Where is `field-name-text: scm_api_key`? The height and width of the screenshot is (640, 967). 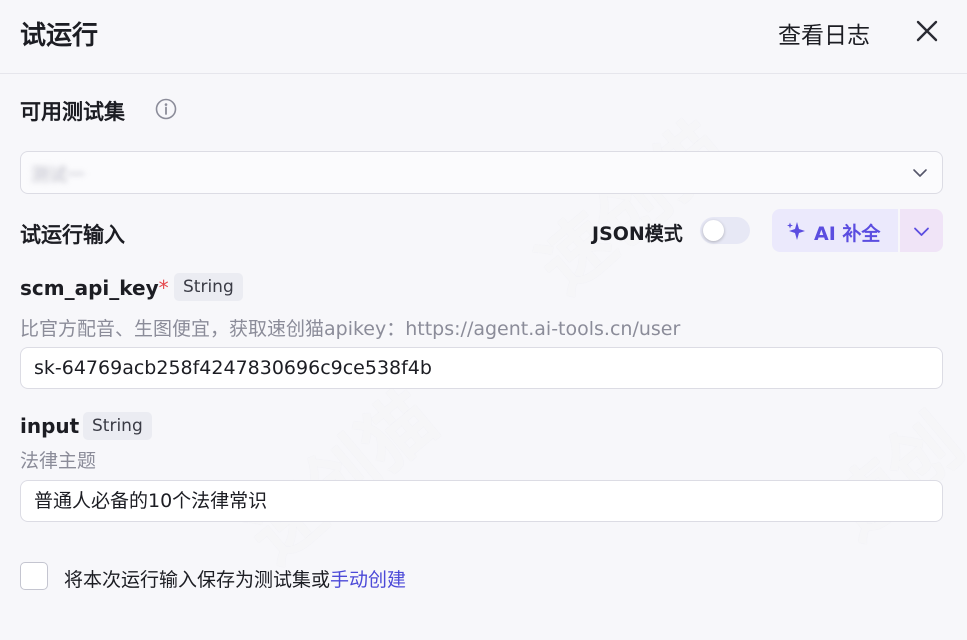 field-name-text: scm_api_key is located at coordinates (89, 288).